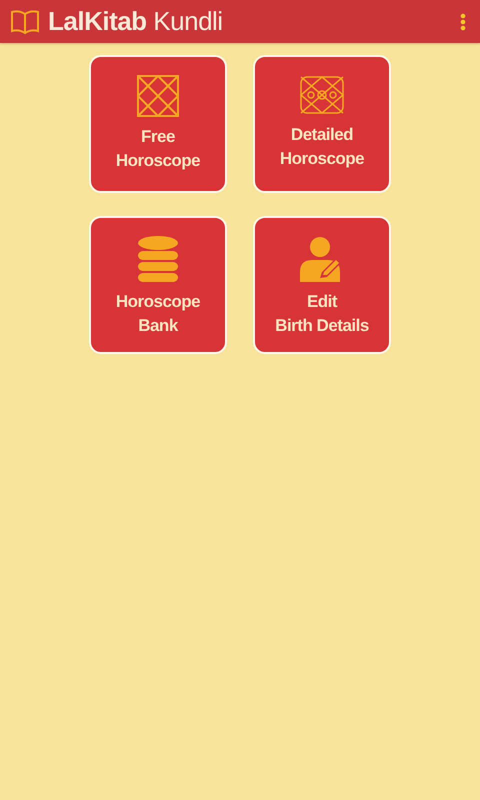  Describe the element at coordinates (158, 259) in the screenshot. I see `database-icon` at that location.